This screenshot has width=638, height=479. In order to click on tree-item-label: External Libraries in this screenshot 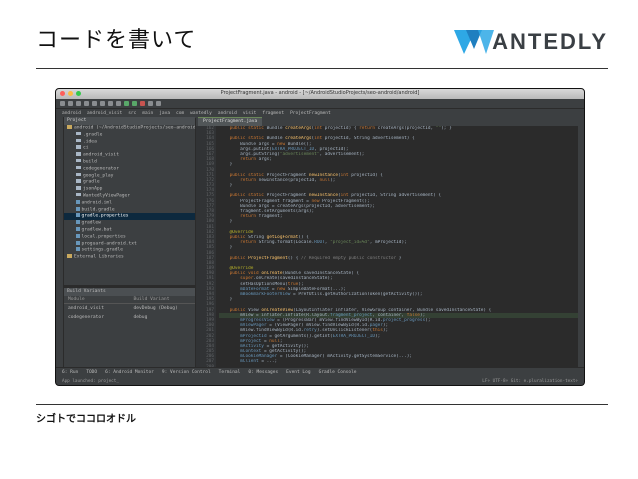, I will do `click(99, 257)`.